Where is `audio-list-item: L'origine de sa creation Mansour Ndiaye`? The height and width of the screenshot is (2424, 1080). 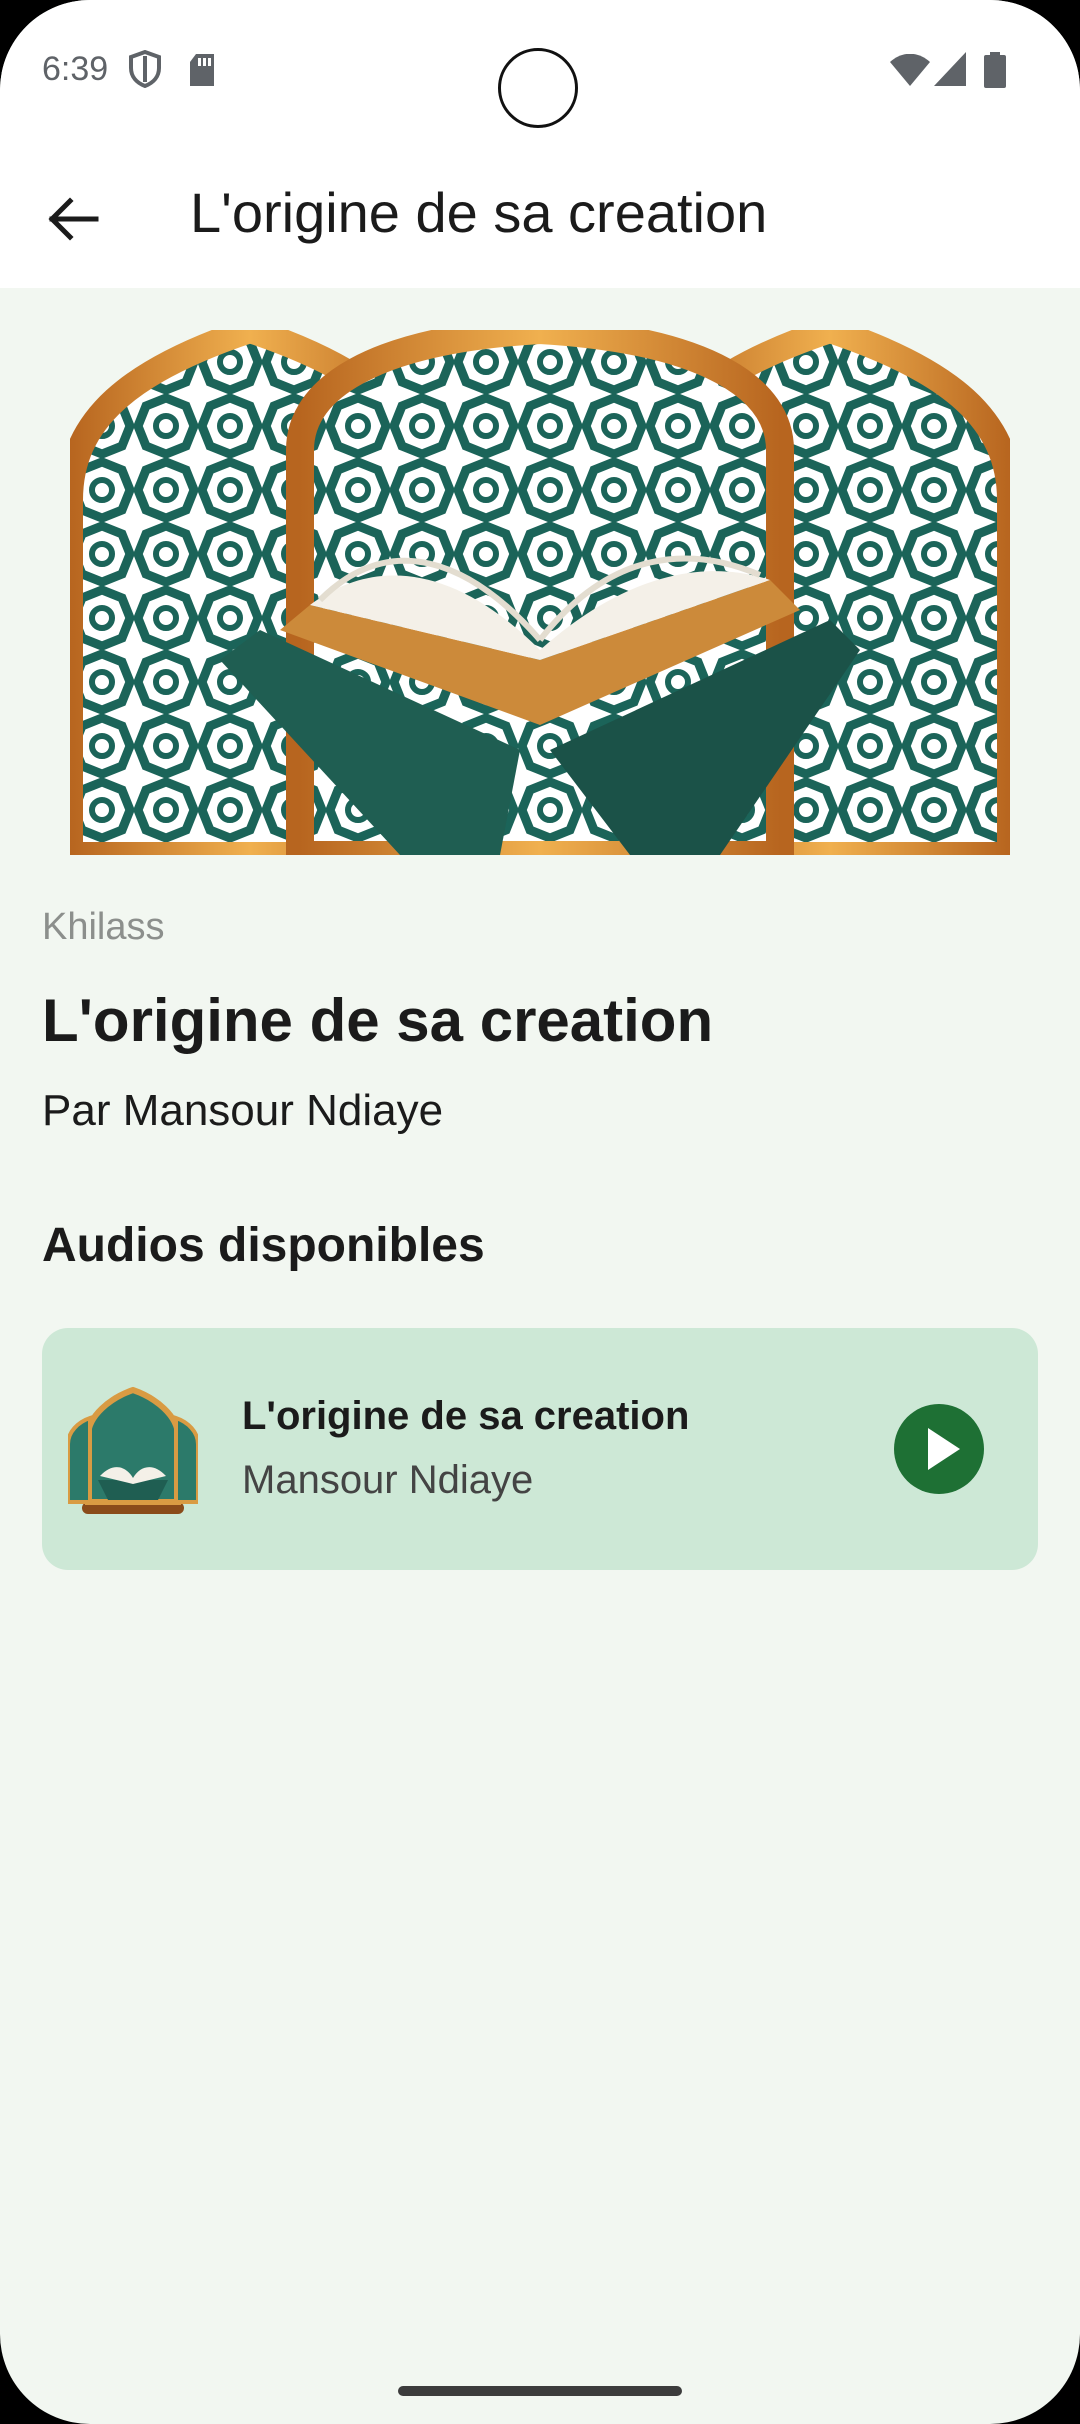 audio-list-item: L'origine de sa creation Mansour Ndiaye is located at coordinates (540, 1449).